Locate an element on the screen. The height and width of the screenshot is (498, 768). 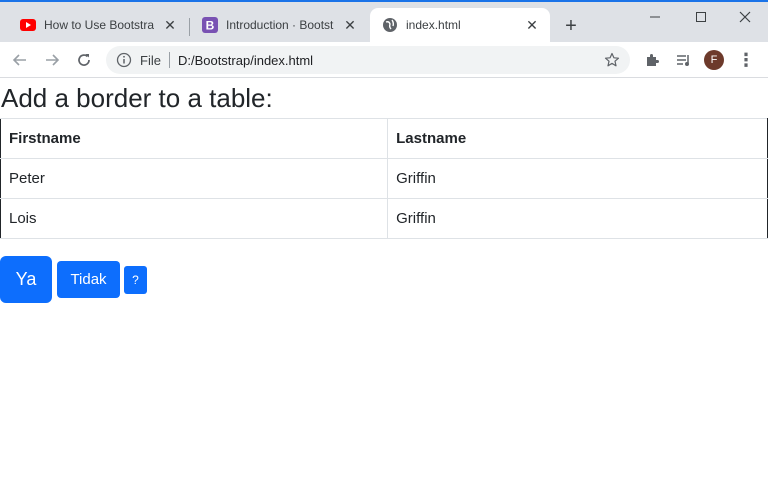
table-header-row: Firstname Lastname is located at coordinates (384, 138).